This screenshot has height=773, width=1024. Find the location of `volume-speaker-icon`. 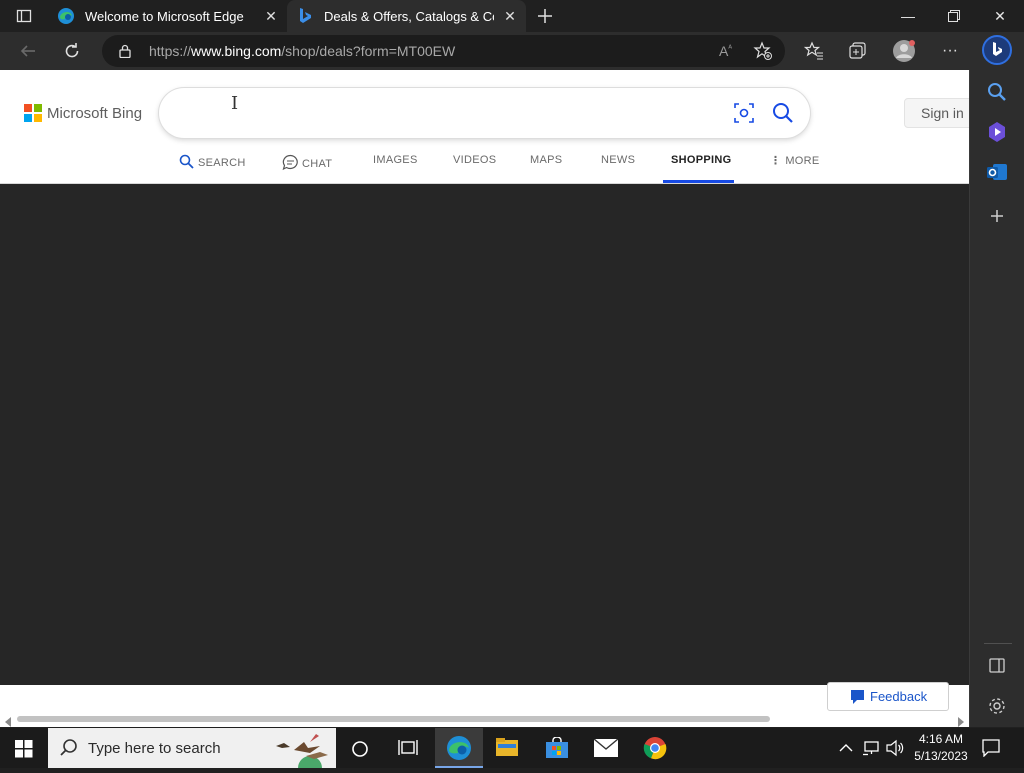

volume-speaker-icon is located at coordinates (895, 750).